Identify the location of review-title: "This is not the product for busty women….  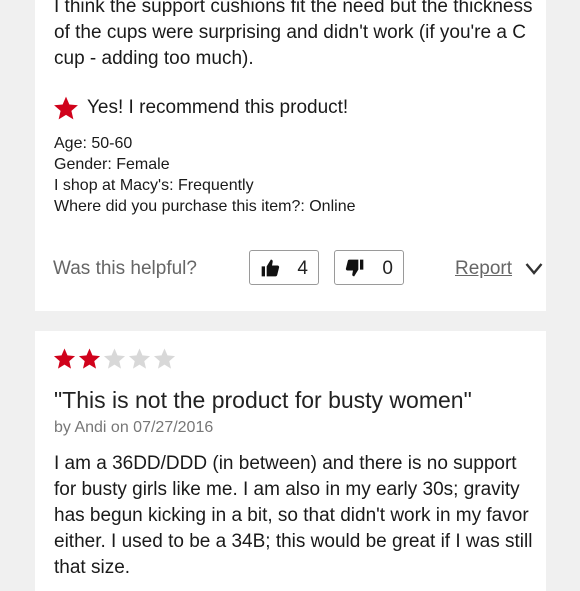
(263, 400).